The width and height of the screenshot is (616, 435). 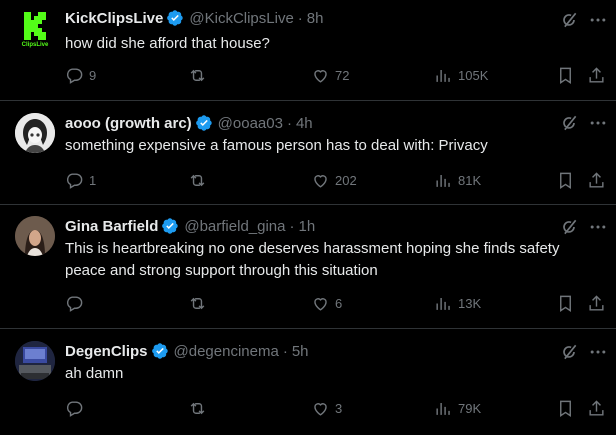 What do you see at coordinates (470, 303) in the screenshot?
I see `view-count: 13K` at bounding box center [470, 303].